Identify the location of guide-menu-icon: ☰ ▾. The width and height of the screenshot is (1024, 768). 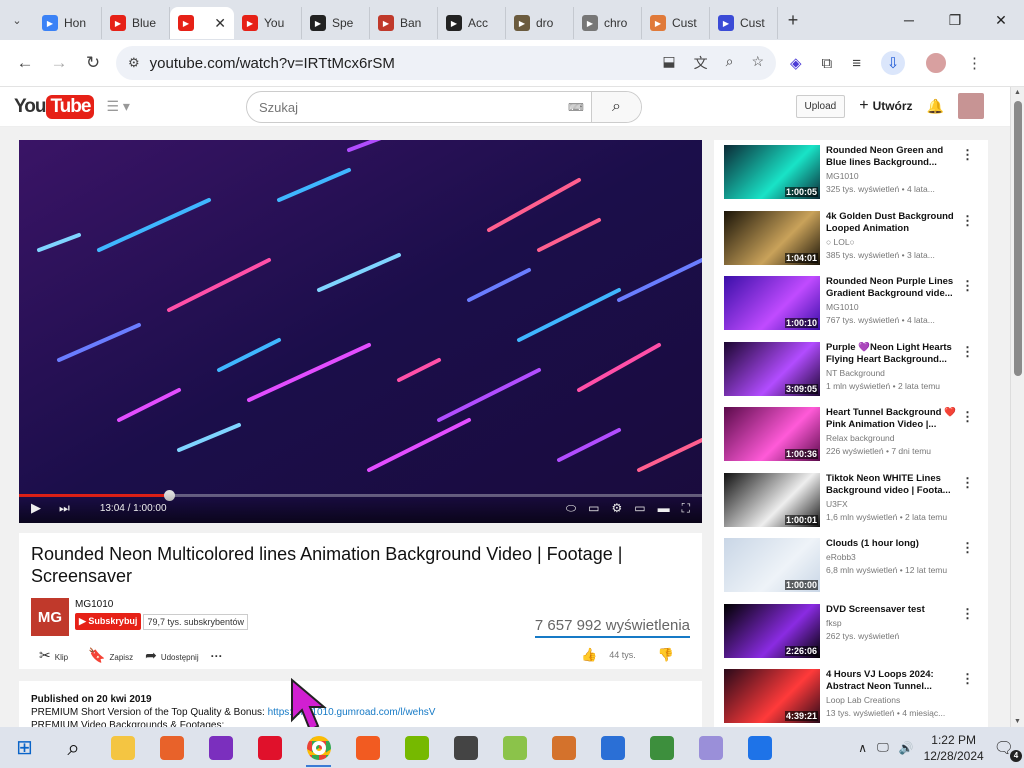
(117, 106).